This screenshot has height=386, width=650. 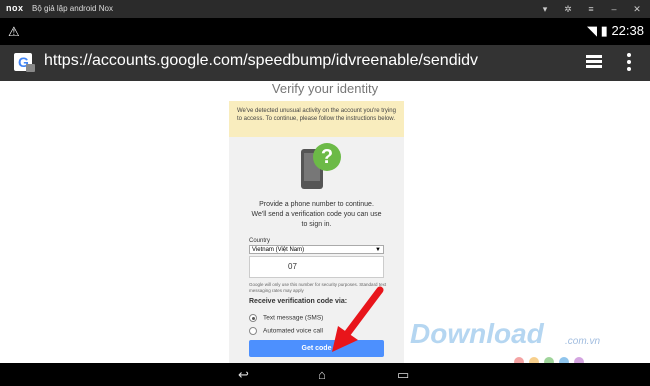 What do you see at coordinates (72, 8) in the screenshot?
I see `window-title: Bộ giả lập android Nox` at bounding box center [72, 8].